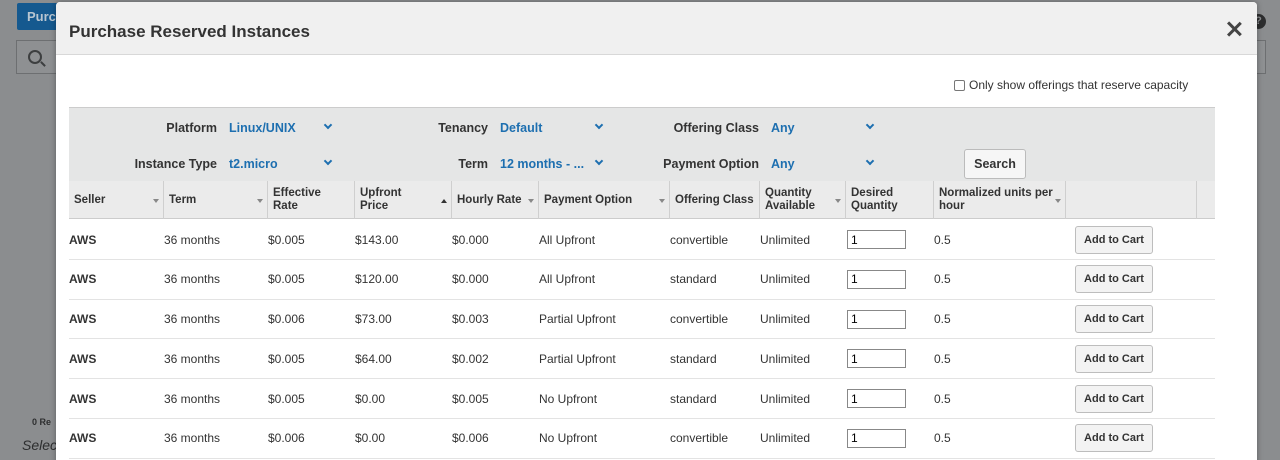 The image size is (1280, 460). I want to click on modal-title: Purchase Reserved Instances, so click(189, 31).